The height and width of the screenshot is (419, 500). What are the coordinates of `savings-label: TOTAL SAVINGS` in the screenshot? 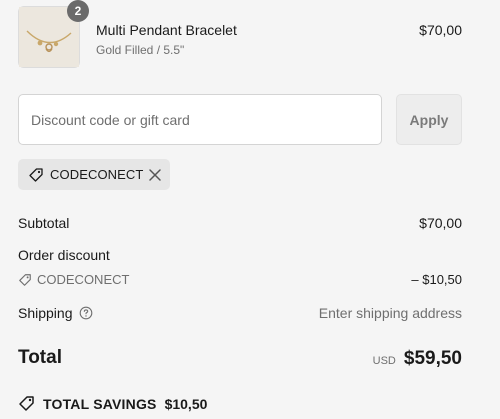 It's located at (100, 403).